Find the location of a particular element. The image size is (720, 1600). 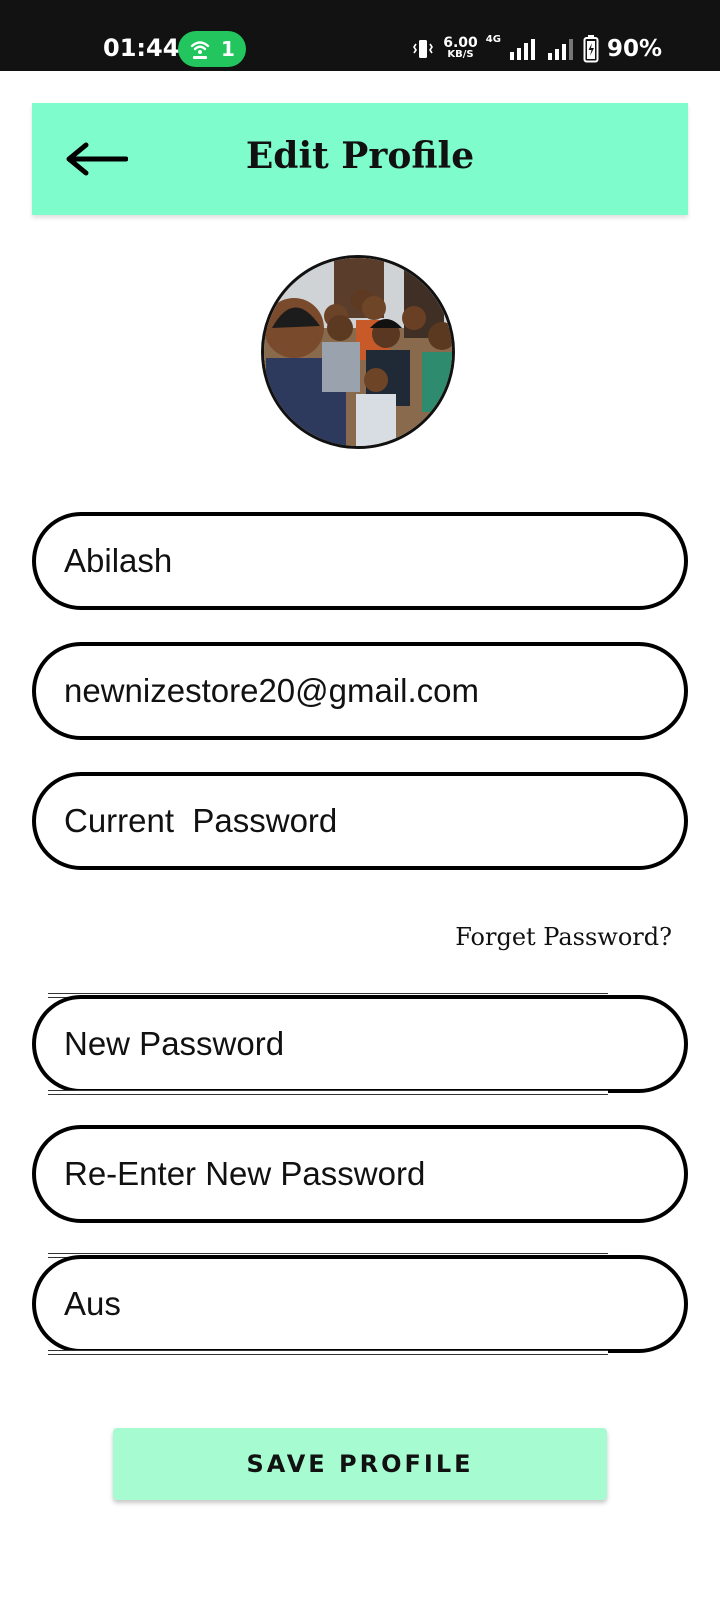

battery-icon is located at coordinates (591, 49).